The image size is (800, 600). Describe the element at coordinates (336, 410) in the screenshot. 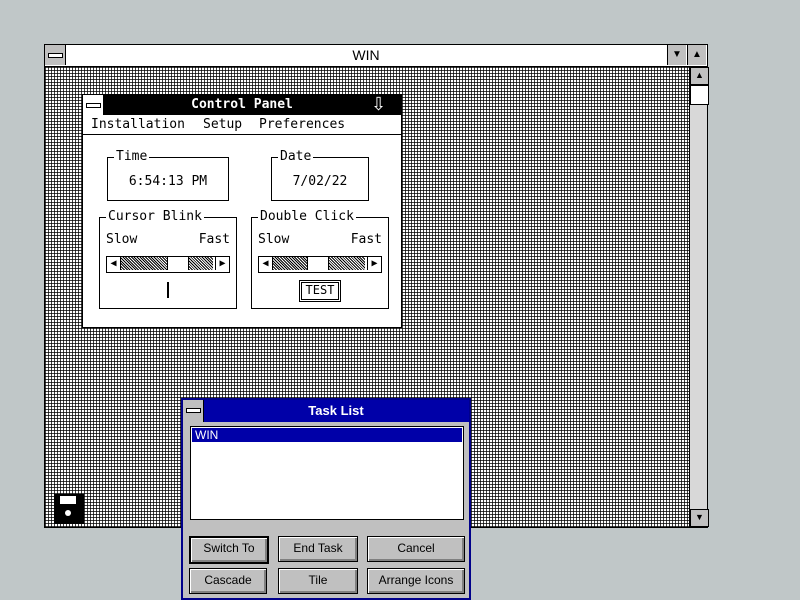

I see `task-list-title: Task List` at that location.